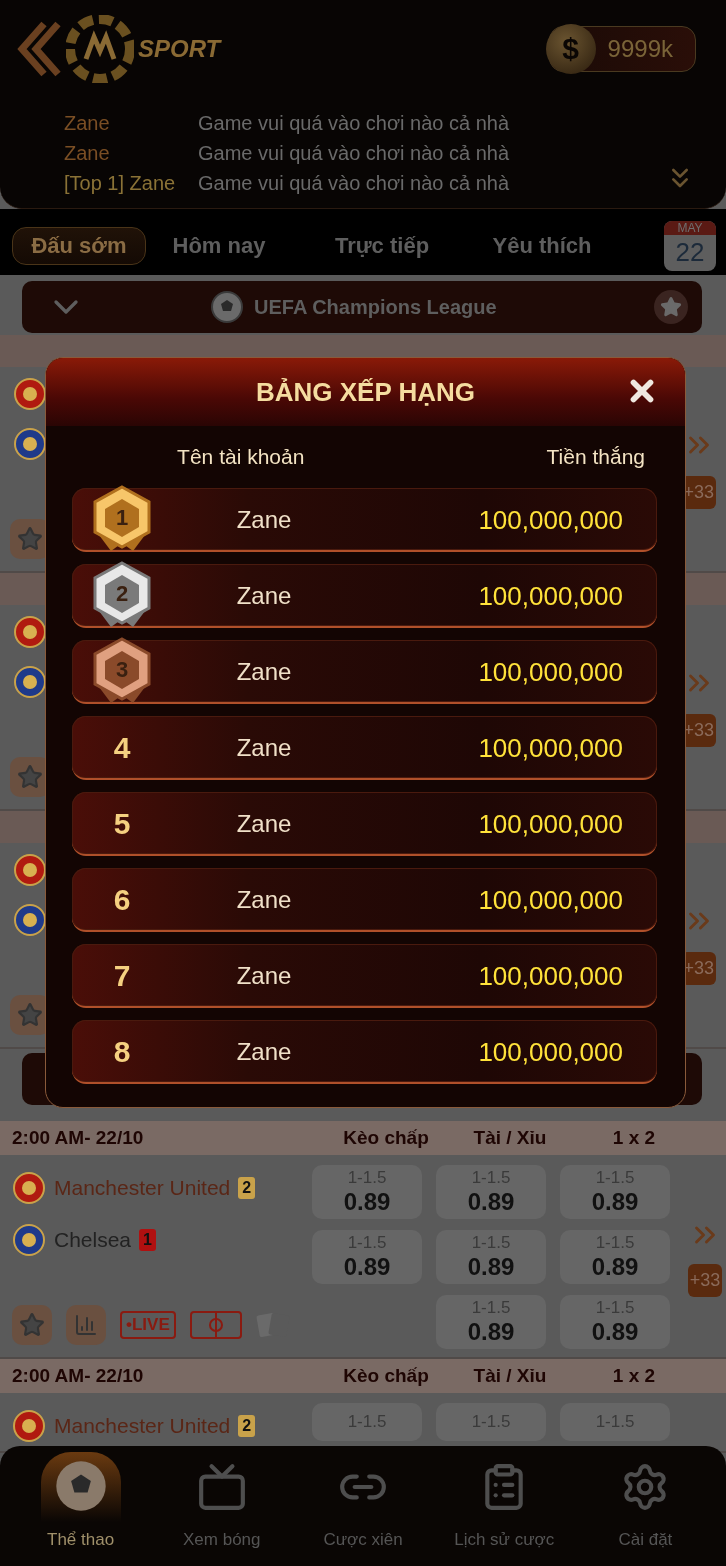  Describe the element at coordinates (219, 246) in the screenshot. I see `tab: Hôm nay` at that location.